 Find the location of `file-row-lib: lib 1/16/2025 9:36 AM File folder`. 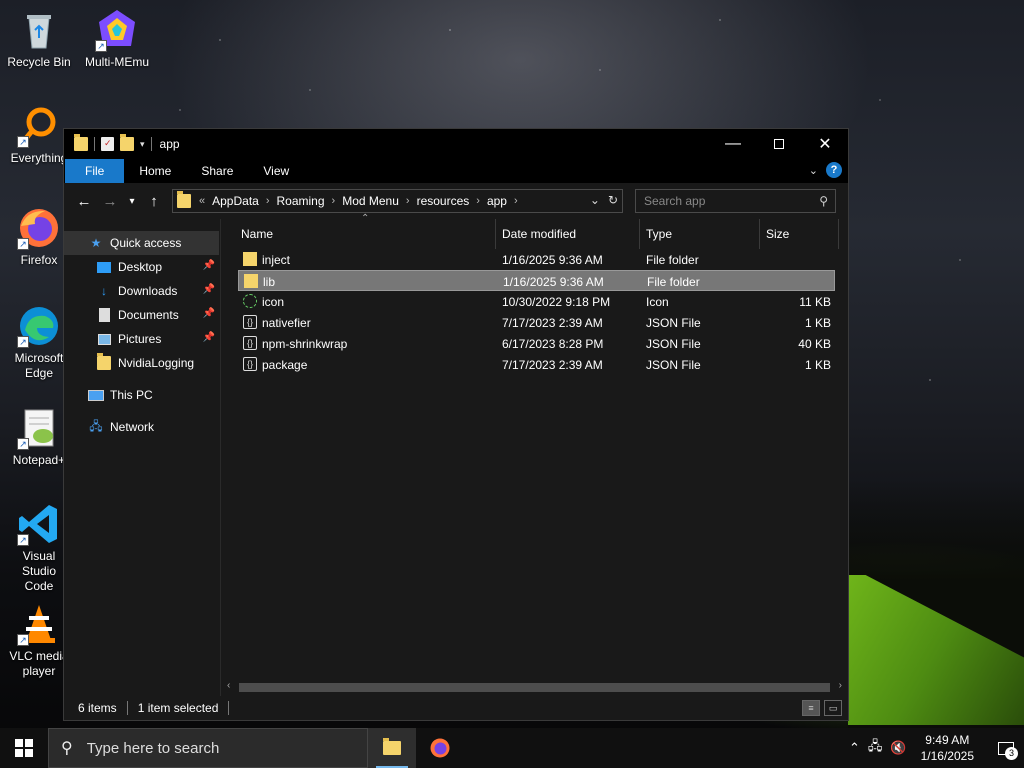

file-row-lib: lib 1/16/2025 9:36 AM File folder is located at coordinates (536, 280).